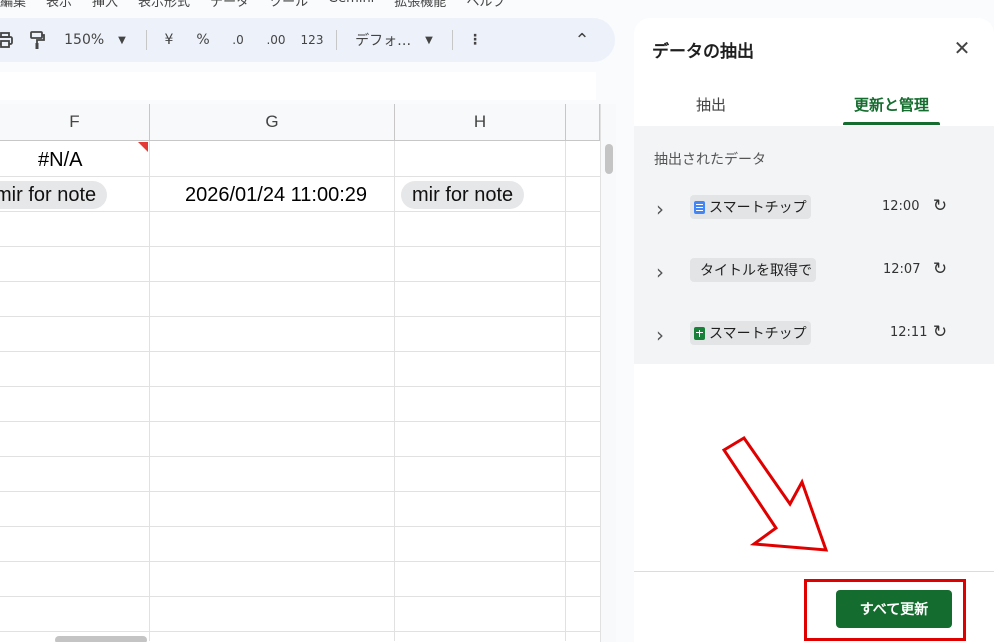  I want to click on zoom-select: 150% ▼, so click(95, 40).